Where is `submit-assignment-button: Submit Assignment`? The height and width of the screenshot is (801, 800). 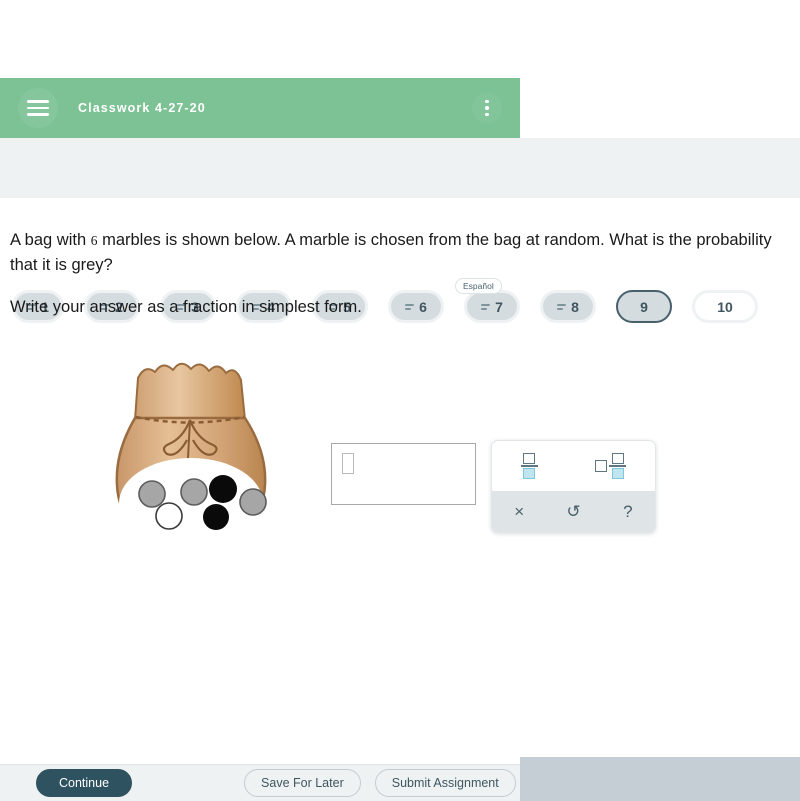
submit-assignment-button: Submit Assignment is located at coordinates (445, 783).